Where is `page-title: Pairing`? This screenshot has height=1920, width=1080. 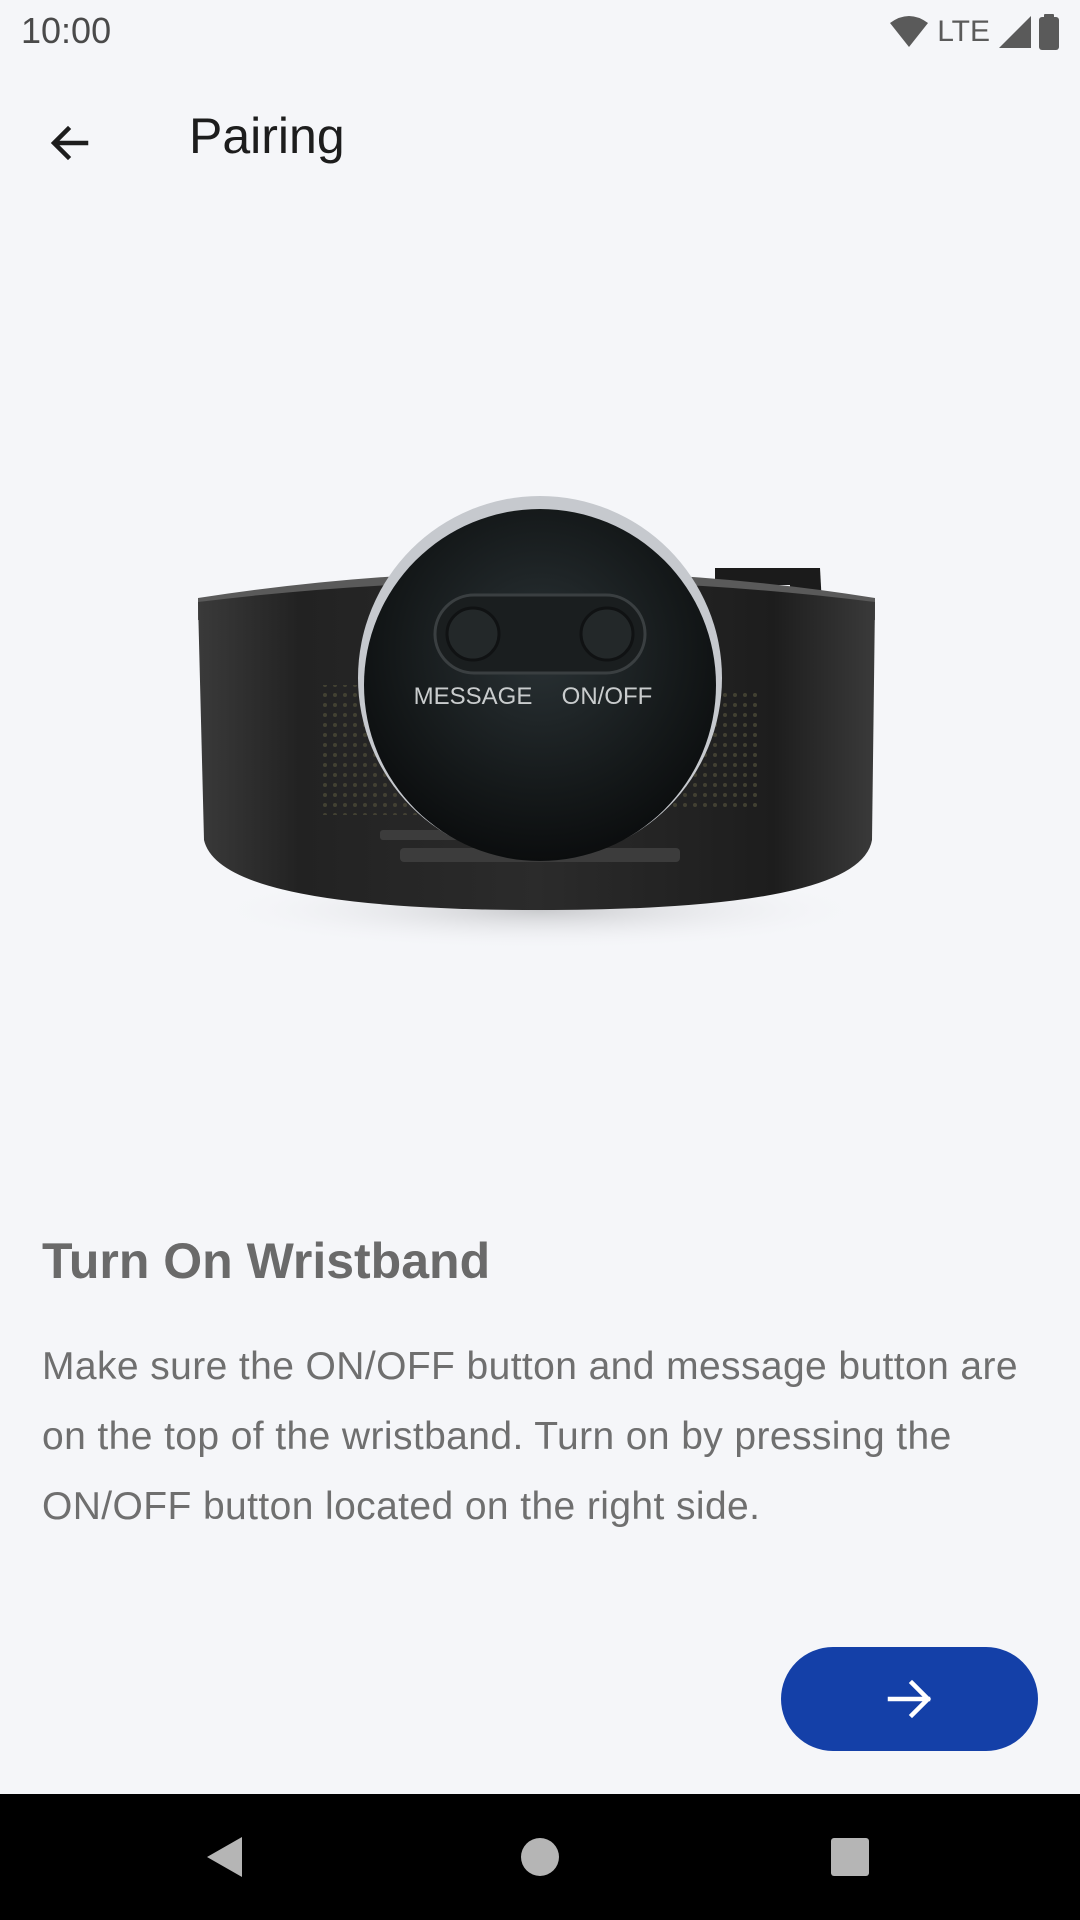 page-title: Pairing is located at coordinates (267, 136).